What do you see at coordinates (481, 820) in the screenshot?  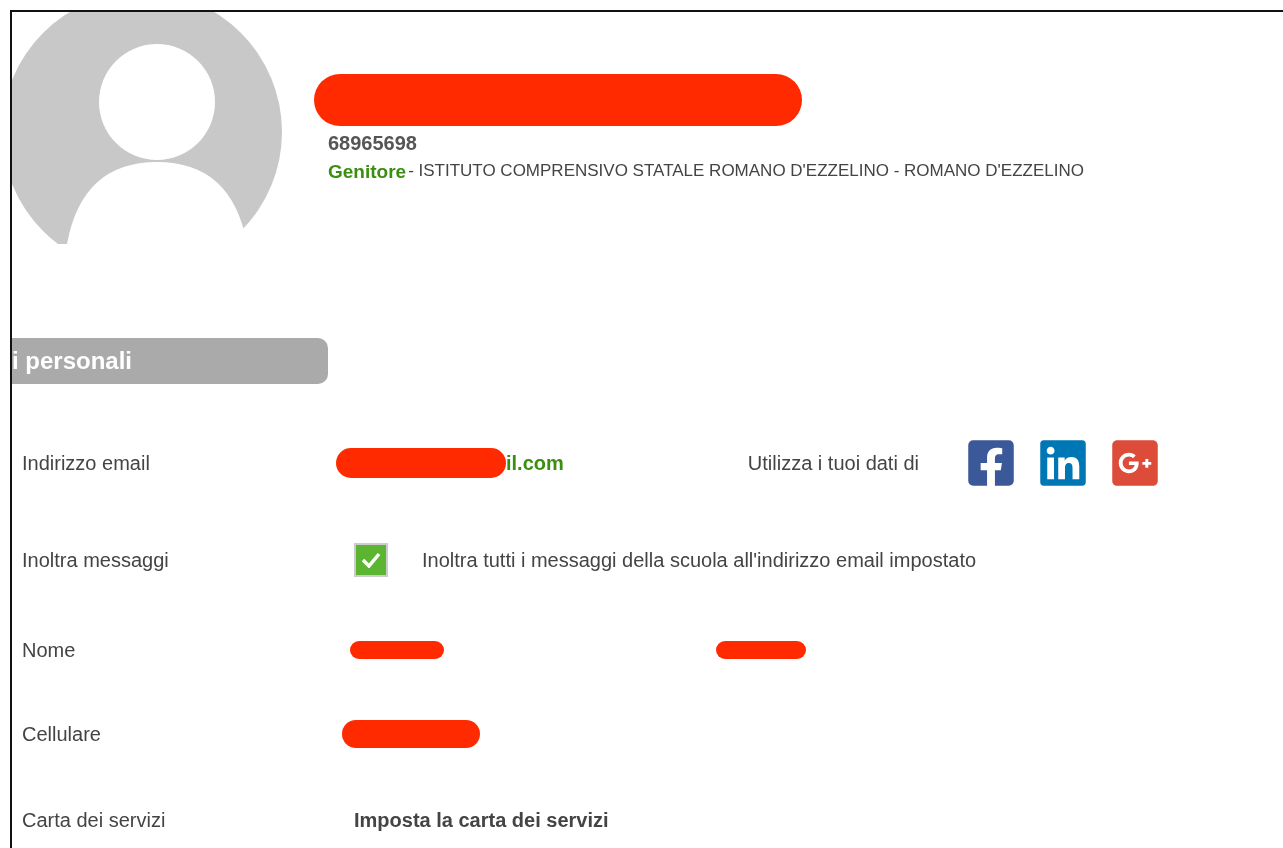 I see `set-service-card-link: Imposta la carta dei servizi` at bounding box center [481, 820].